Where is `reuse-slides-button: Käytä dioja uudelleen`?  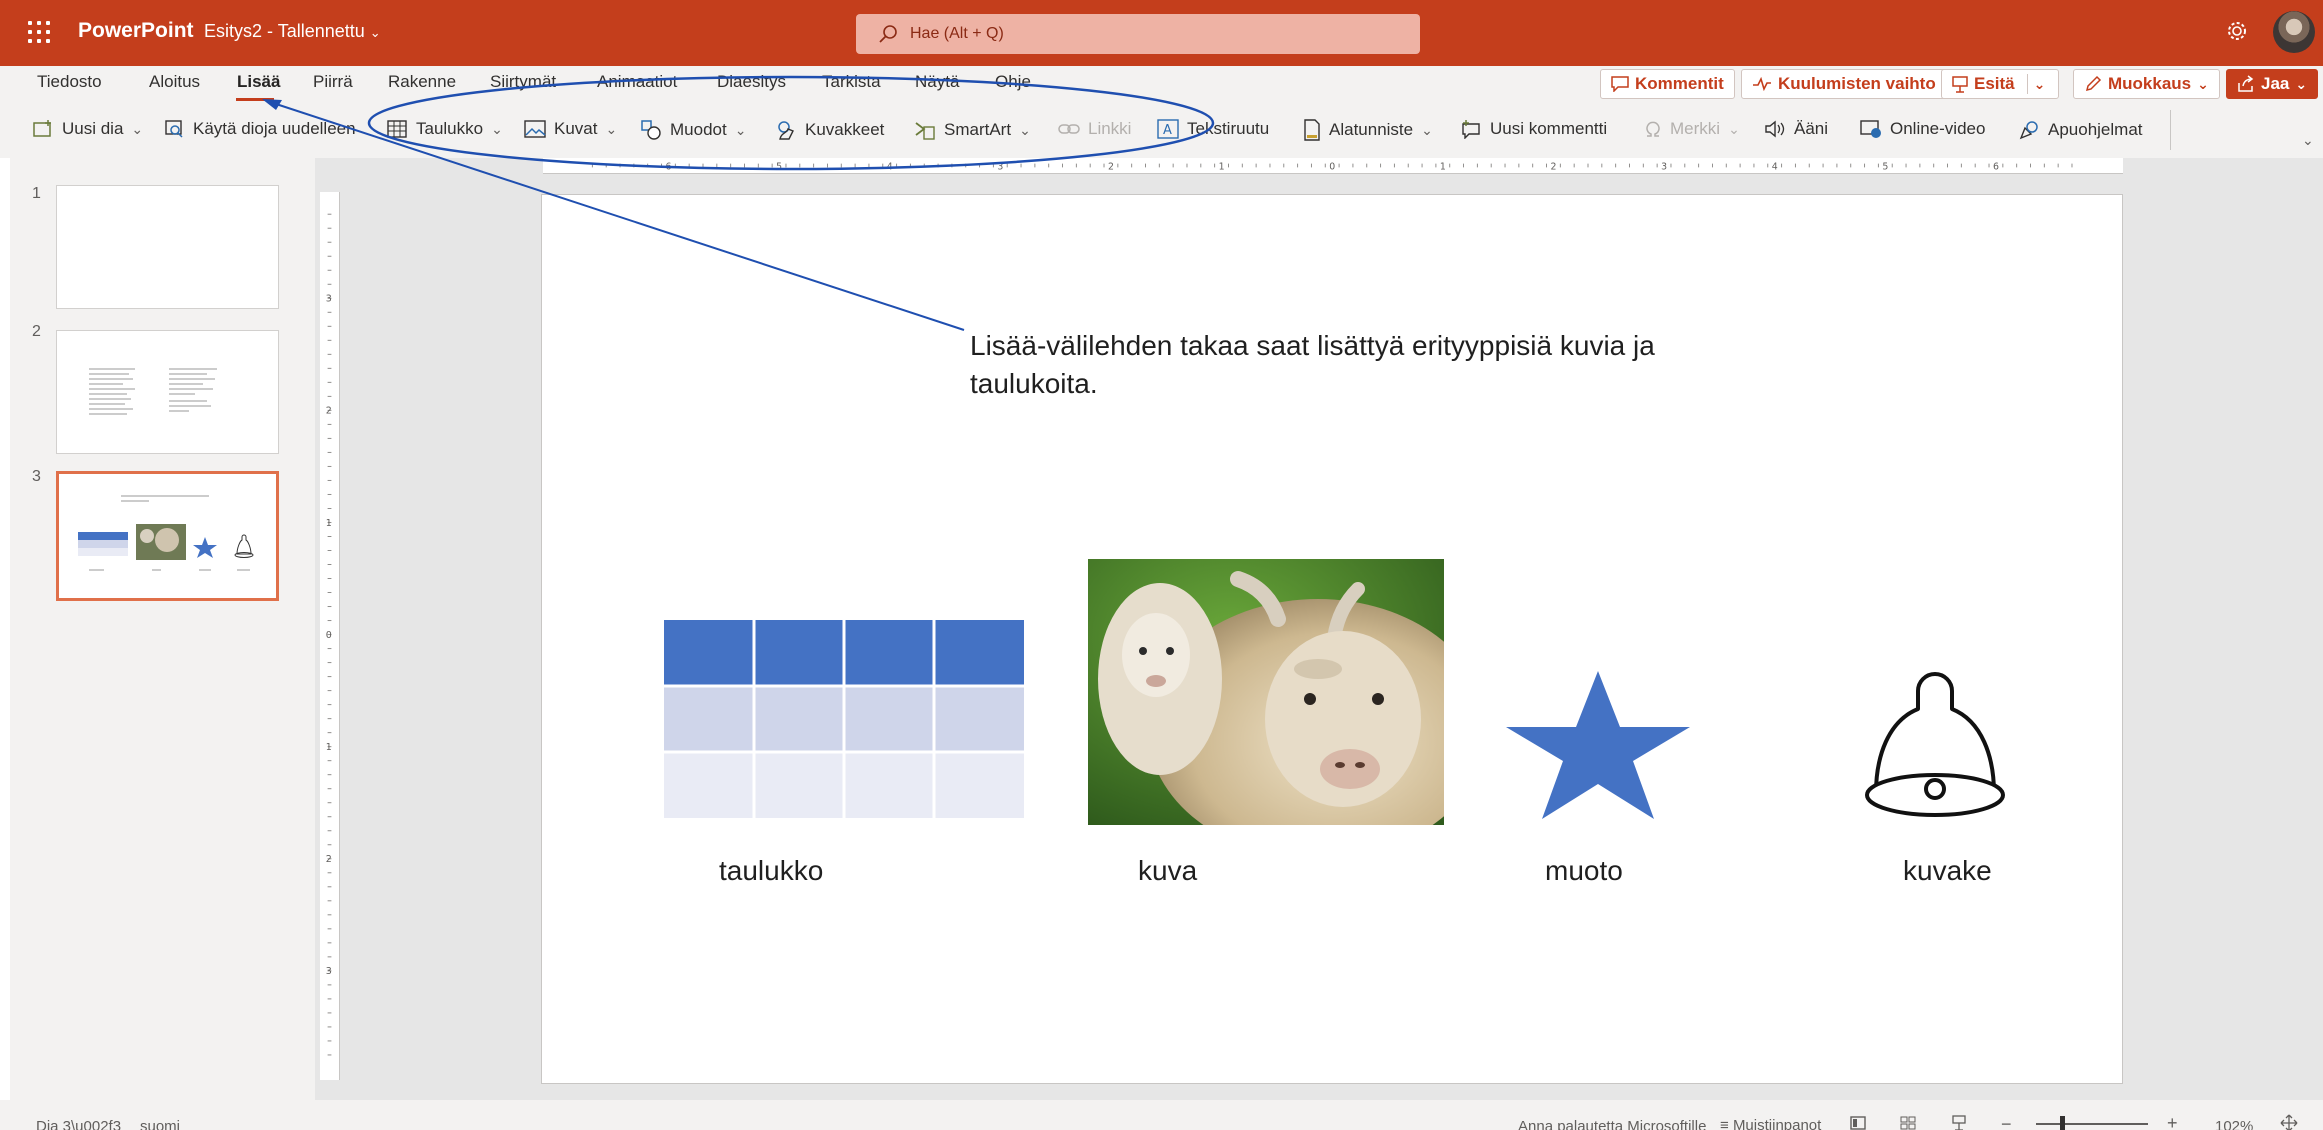 reuse-slides-button: Käytä dioja uudelleen is located at coordinates (259, 129).